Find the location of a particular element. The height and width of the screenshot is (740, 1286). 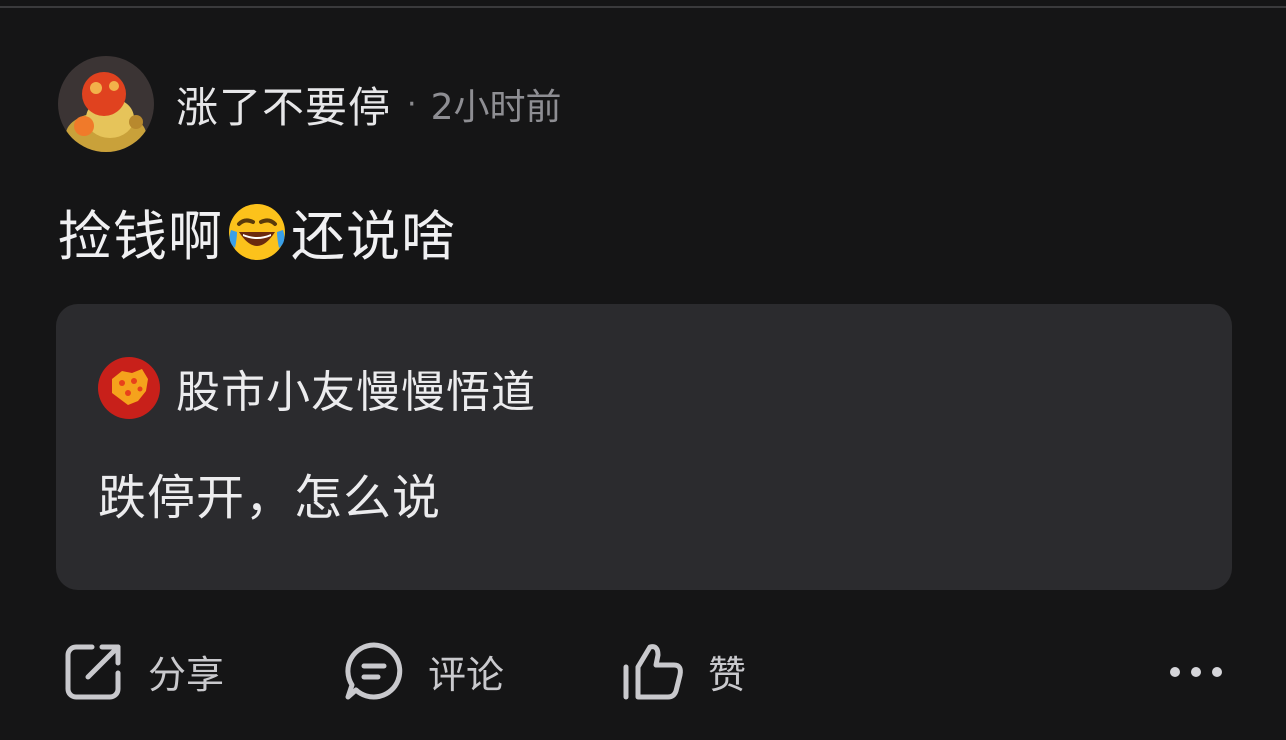

comment-label: 评论 is located at coordinates (466, 674).